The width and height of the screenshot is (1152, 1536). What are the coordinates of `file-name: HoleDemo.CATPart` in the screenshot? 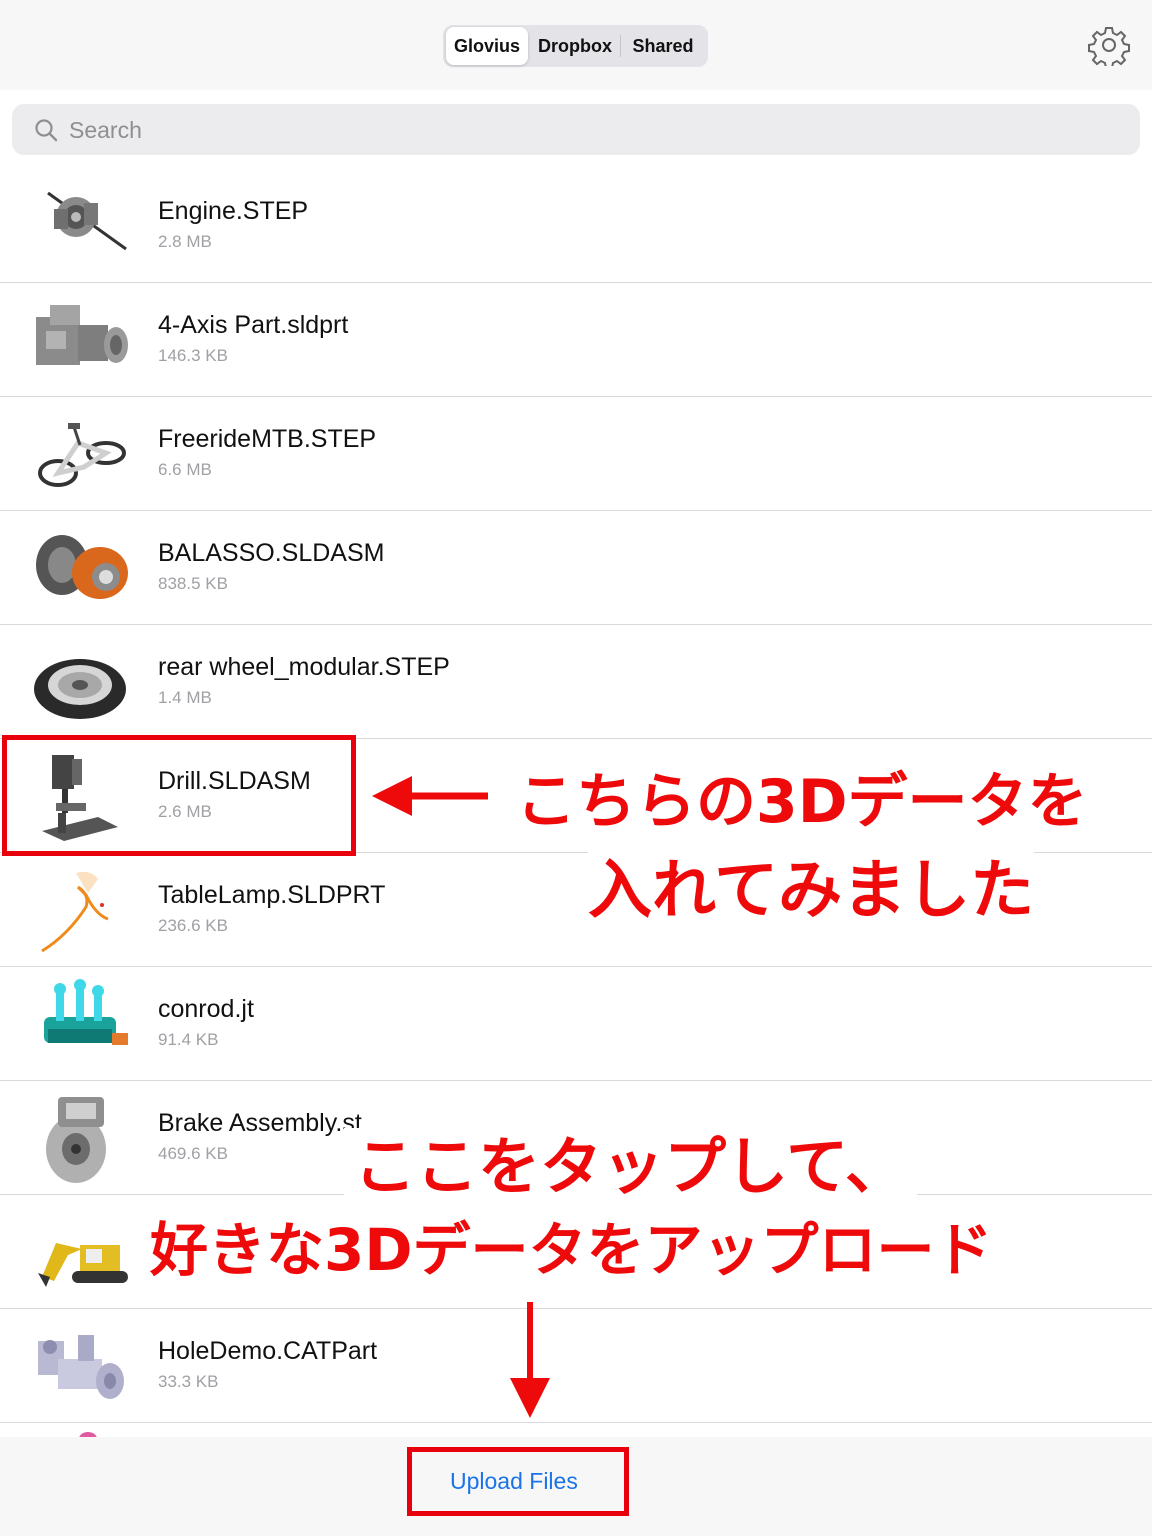 It's located at (268, 1351).